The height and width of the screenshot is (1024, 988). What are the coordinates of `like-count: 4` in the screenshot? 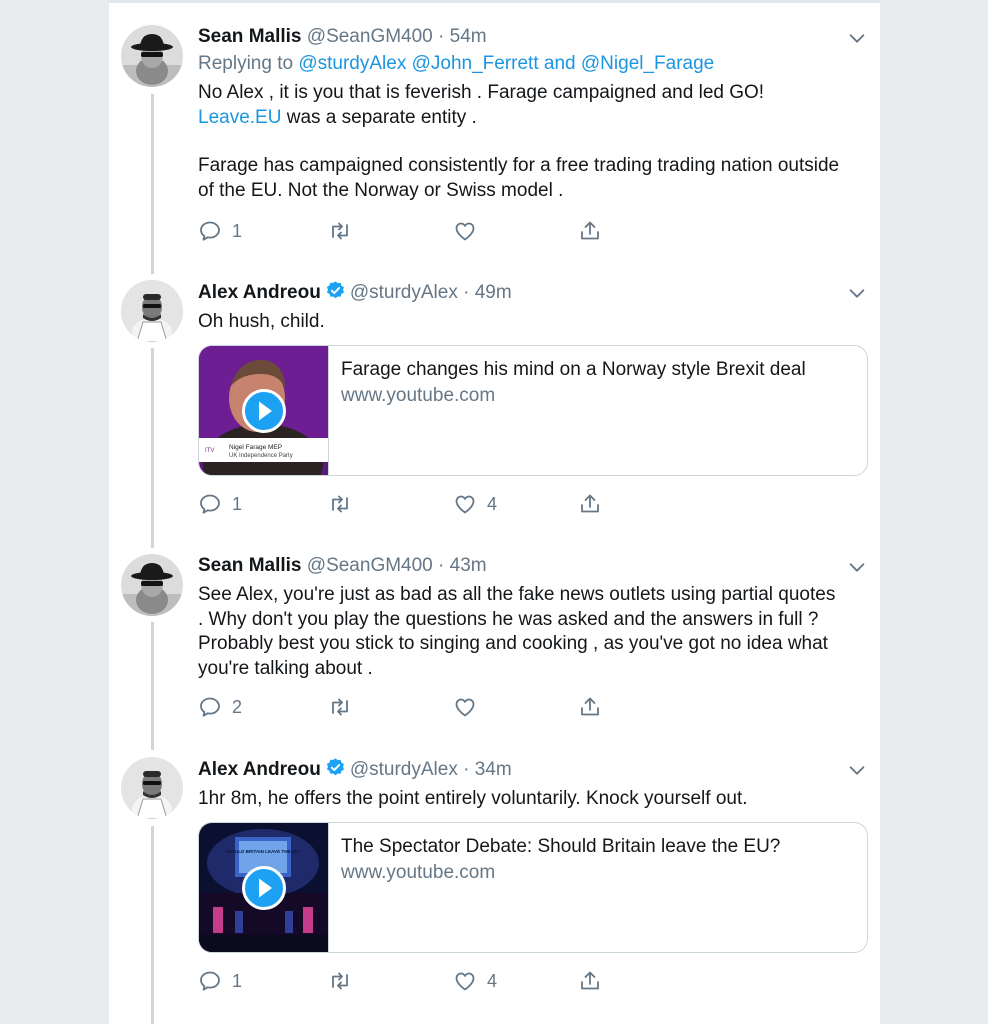 It's located at (492, 503).